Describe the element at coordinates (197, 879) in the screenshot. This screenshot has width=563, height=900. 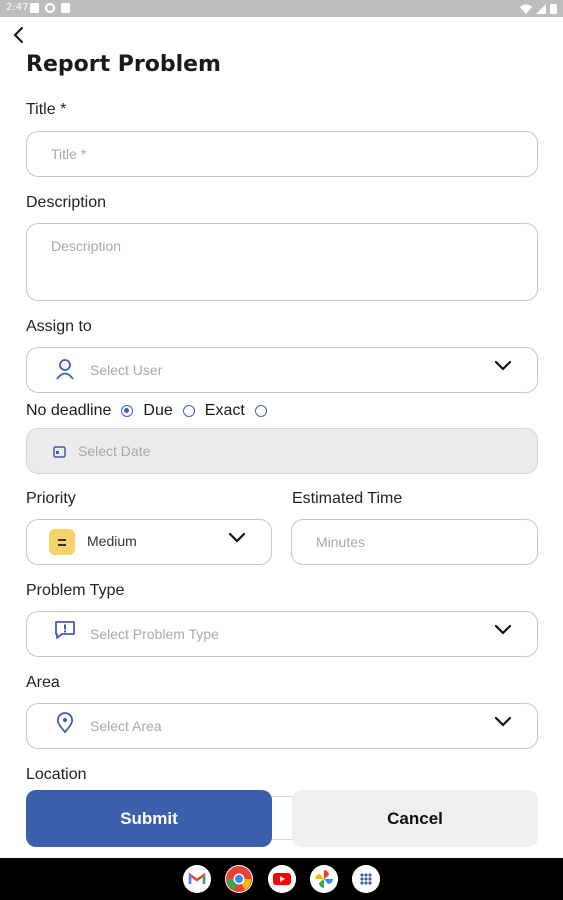
I see `gmail-icon` at that location.